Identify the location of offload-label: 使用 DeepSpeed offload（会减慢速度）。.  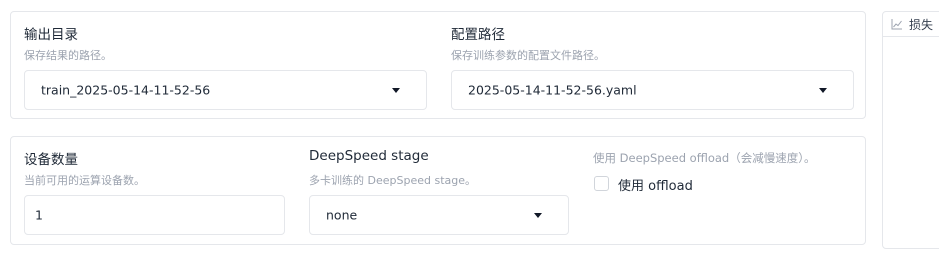
(704, 158).